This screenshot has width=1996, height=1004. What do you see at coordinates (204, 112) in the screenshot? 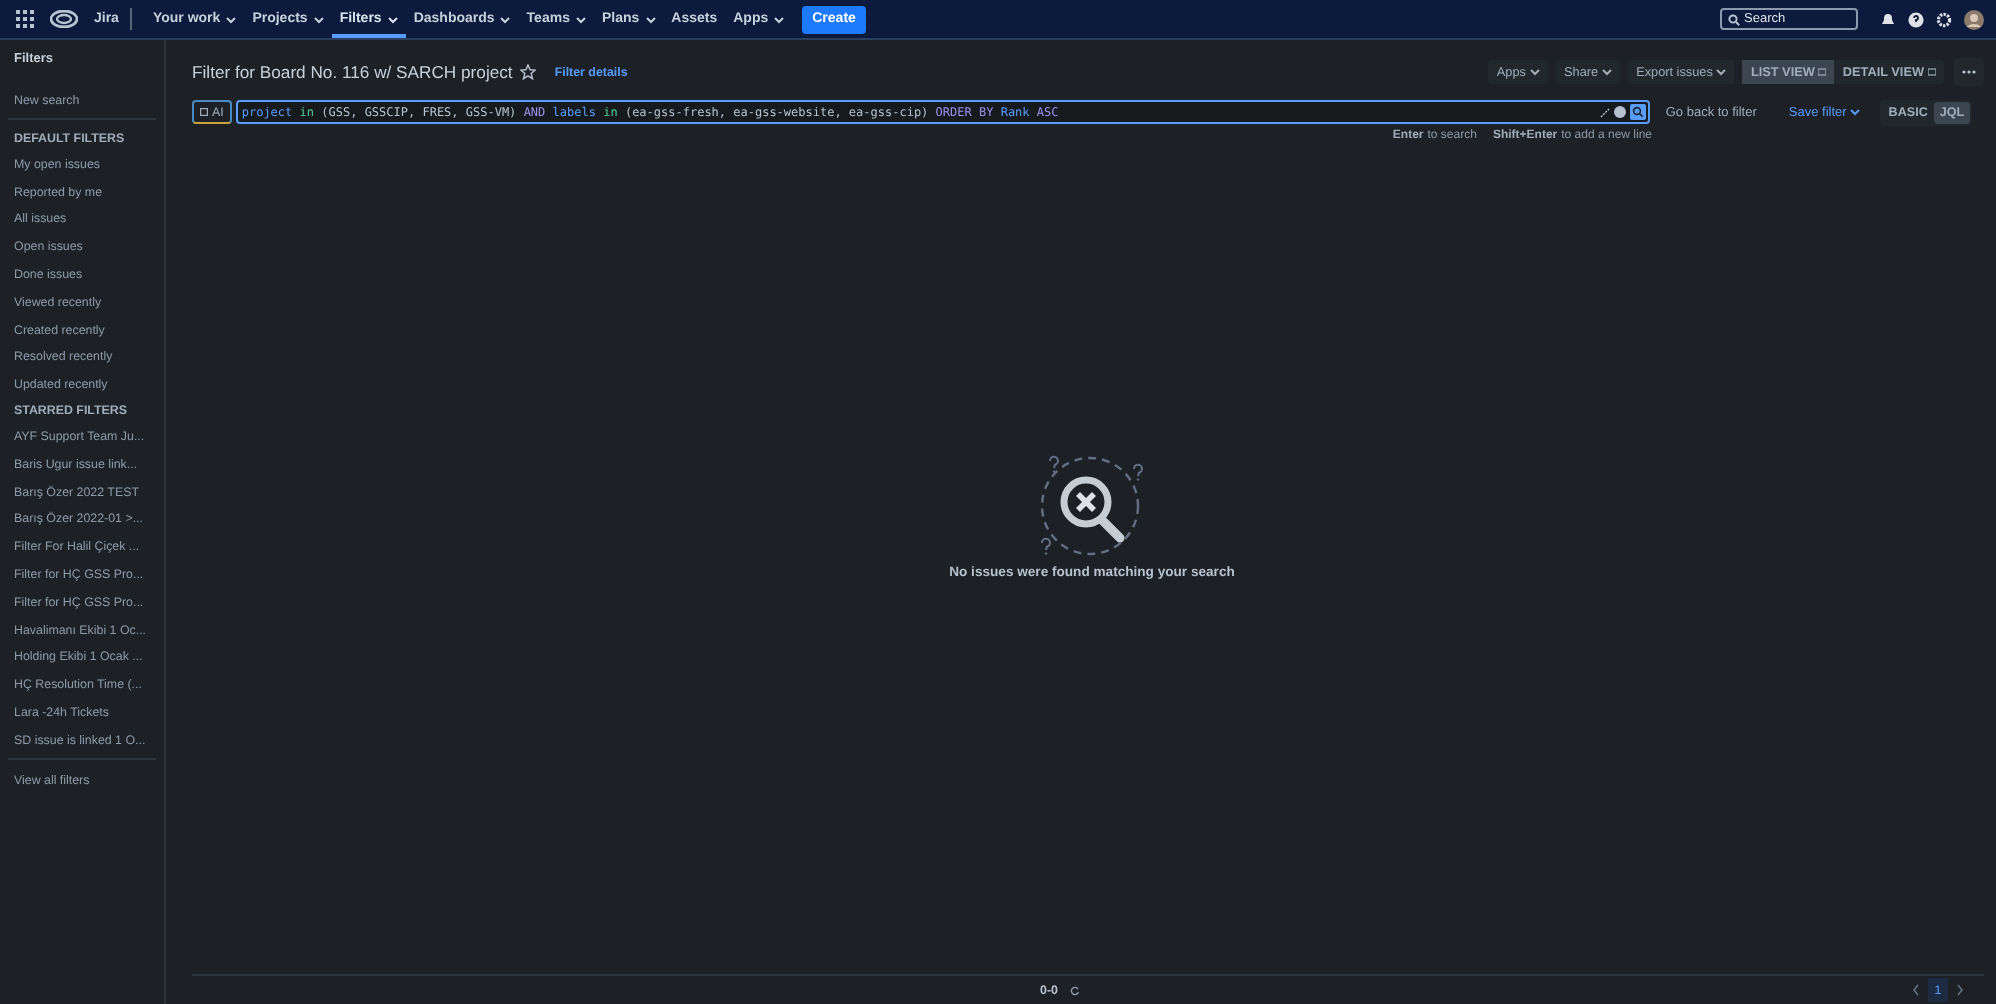
I see `ai-icon` at bounding box center [204, 112].